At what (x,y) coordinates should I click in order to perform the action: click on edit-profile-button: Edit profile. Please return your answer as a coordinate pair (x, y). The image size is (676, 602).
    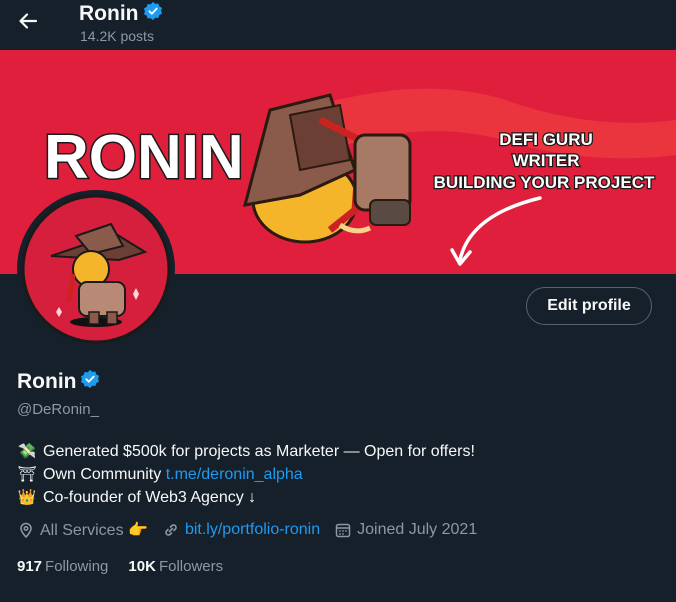
    Looking at the image, I should click on (589, 306).